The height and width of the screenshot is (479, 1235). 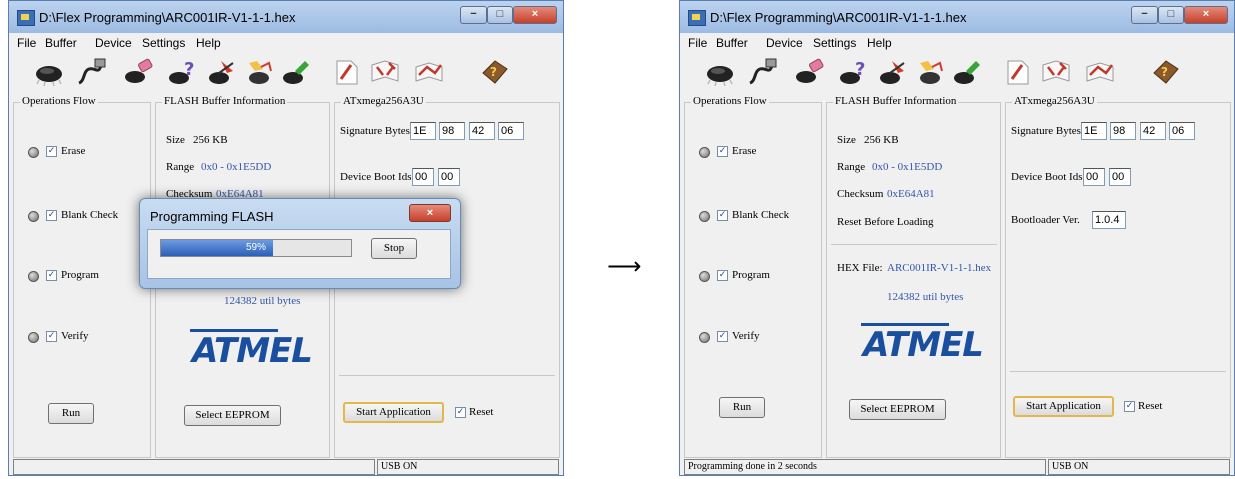 I want to click on operation-label: Program, so click(x=80, y=275).